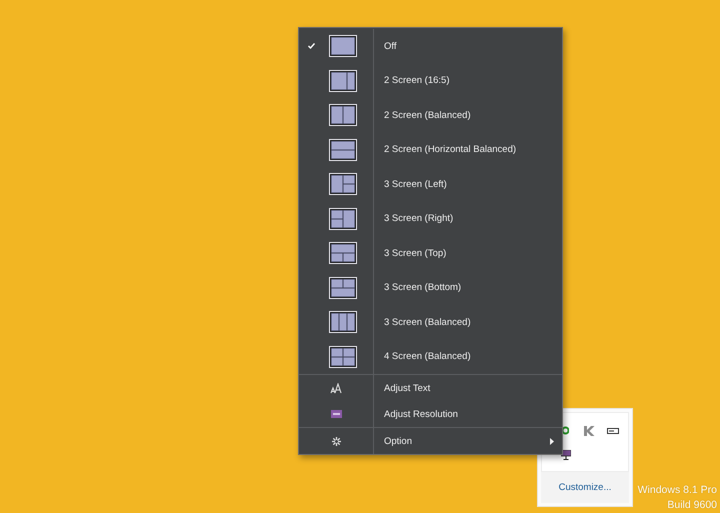  What do you see at coordinates (430, 357) in the screenshot?
I see `menu-item: 4 Screen (Balanced)` at bounding box center [430, 357].